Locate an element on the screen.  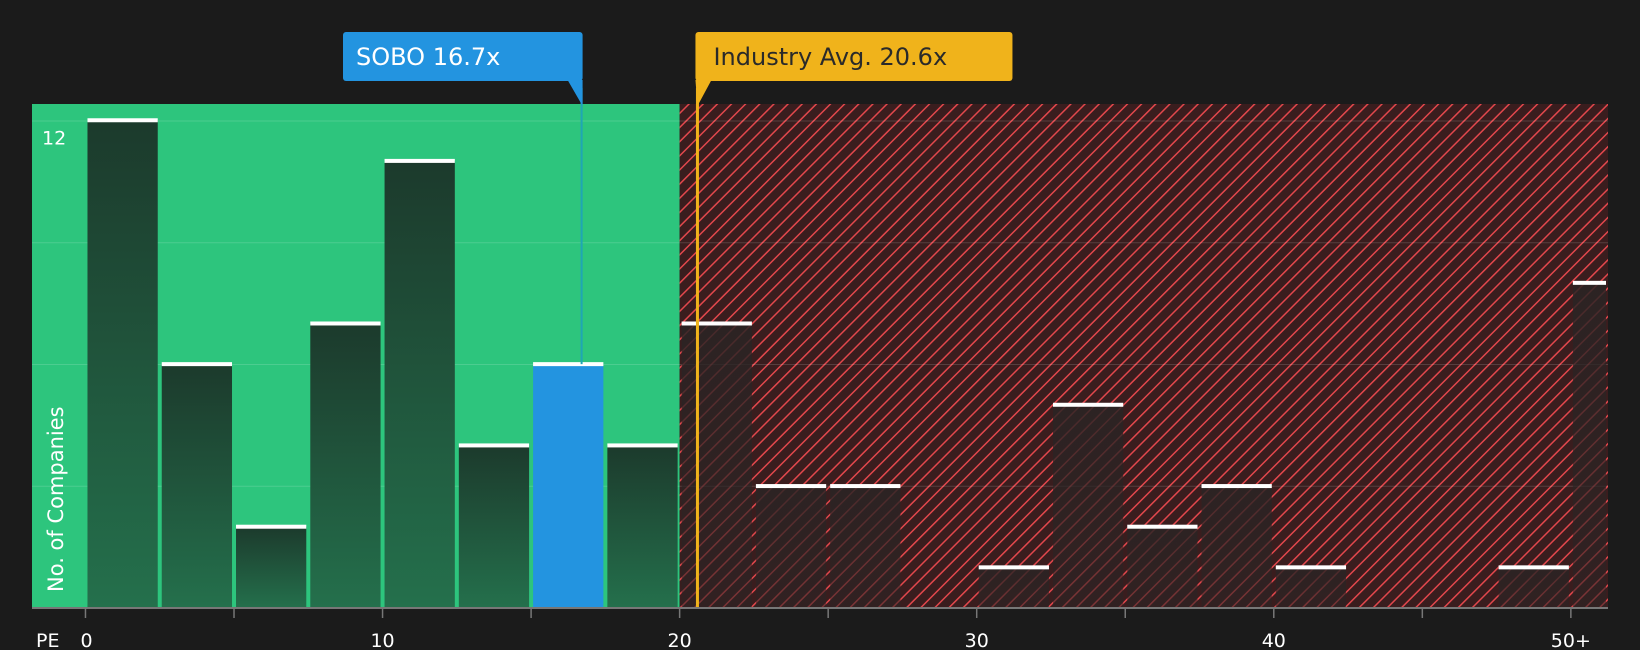
x-tick-label: 40 is located at coordinates (1274, 640).